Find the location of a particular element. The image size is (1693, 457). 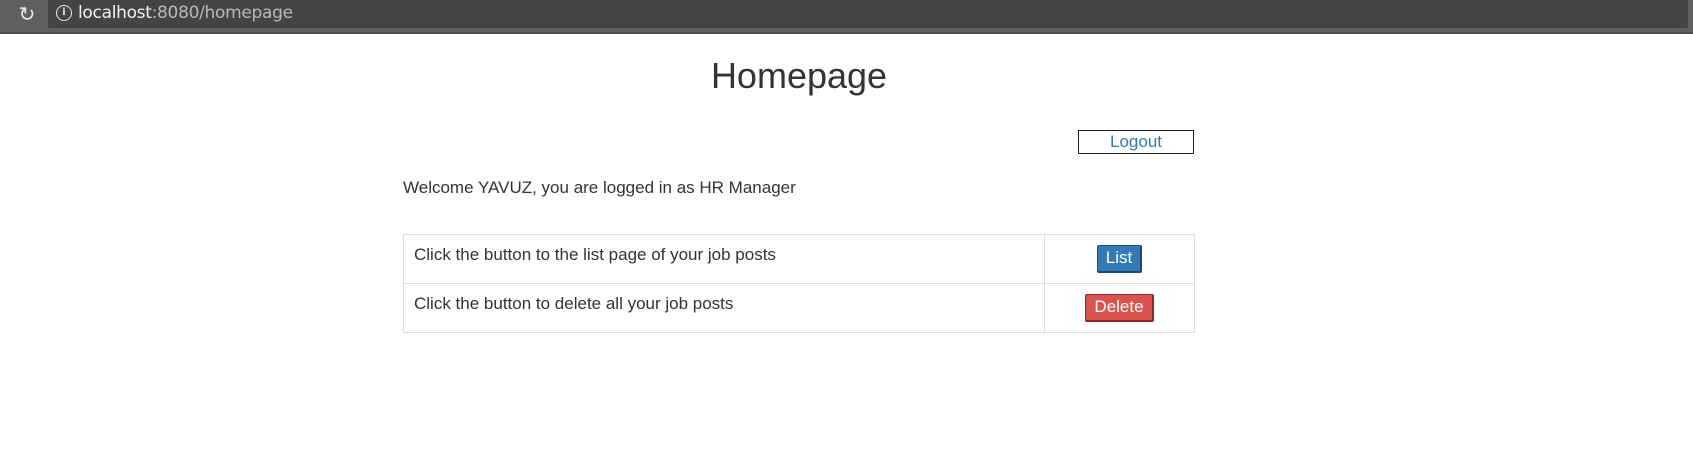

reload-icon: ↻ is located at coordinates (27, 14).